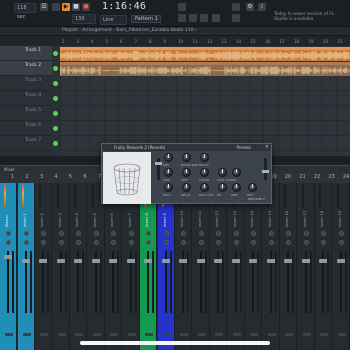 The width and height of the screenshot is (350, 350). Describe the element at coordinates (267, 147) in the screenshot. I see `close-icon: ×` at that location.